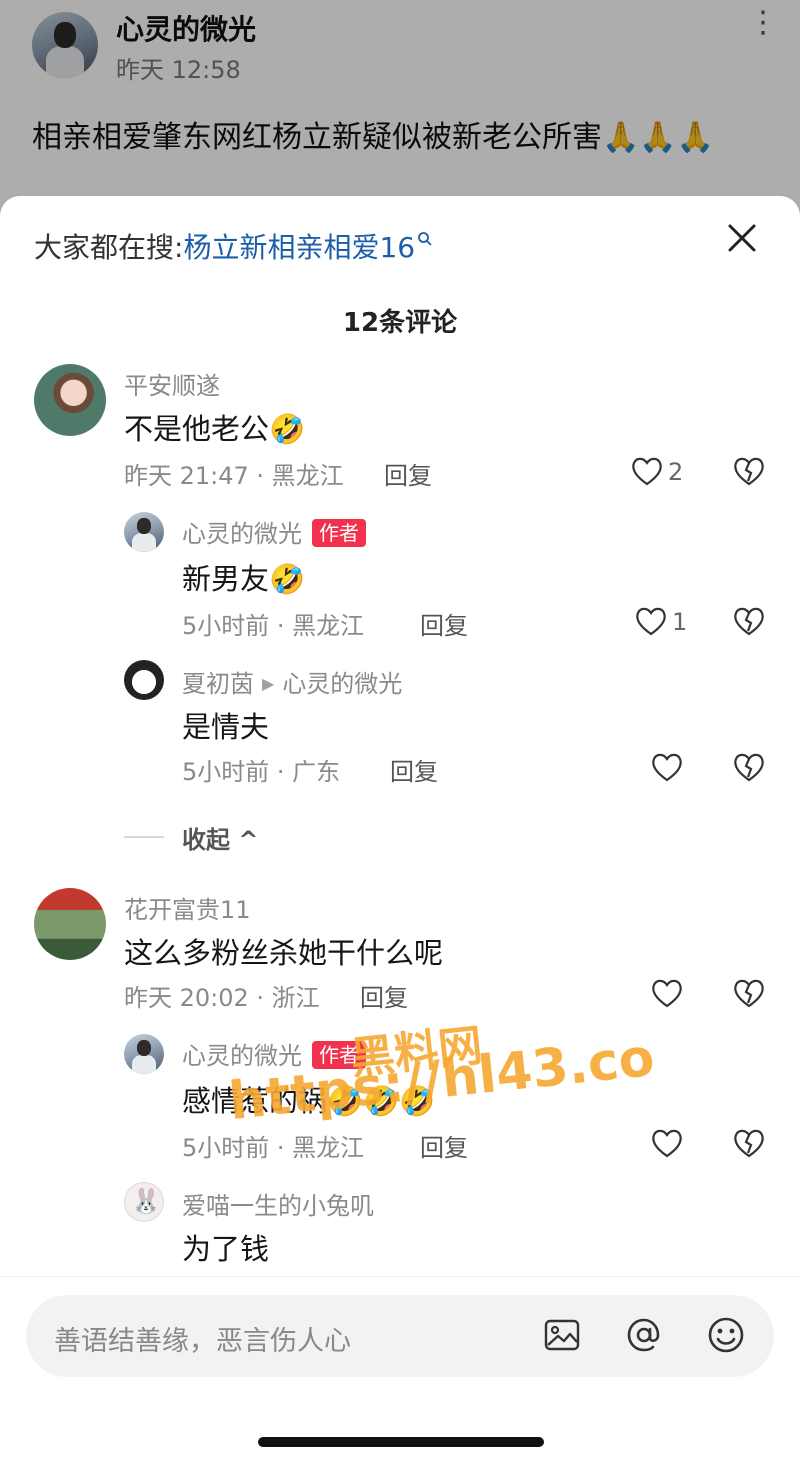 The image size is (800, 1459). Describe the element at coordinates (172, 383) in the screenshot. I see `comment-username: 平安顺遂` at that location.